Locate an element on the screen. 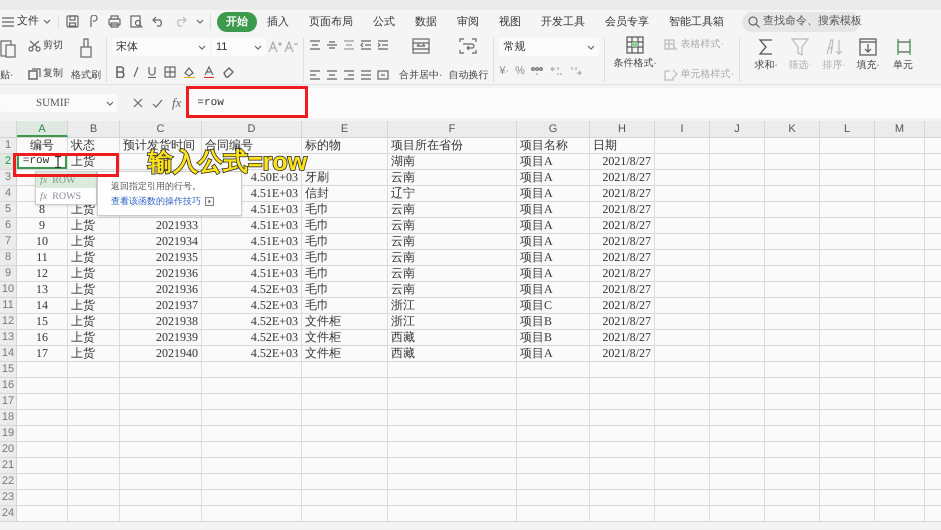 Image resolution: width=941 pixels, height=530 pixels. indent-increase-icon is located at coordinates (383, 45).